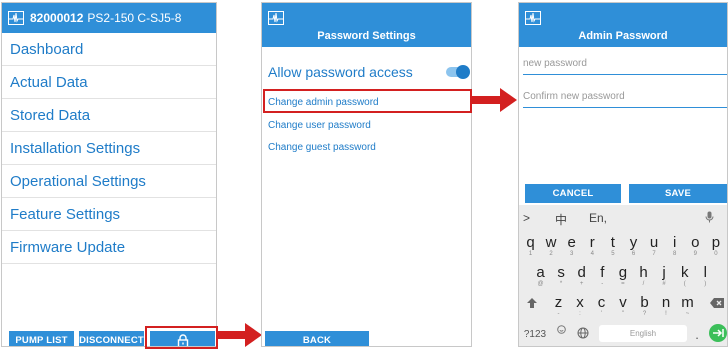 The height and width of the screenshot is (349, 728). What do you see at coordinates (695, 254) in the screenshot?
I see `key-secondary-label: 9` at bounding box center [695, 254].